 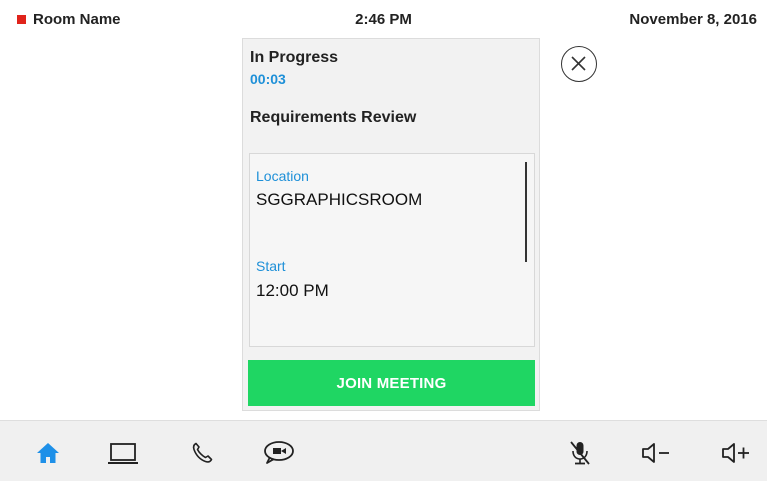 What do you see at coordinates (693, 19) in the screenshot?
I see `current-date: November 8, 2016` at bounding box center [693, 19].